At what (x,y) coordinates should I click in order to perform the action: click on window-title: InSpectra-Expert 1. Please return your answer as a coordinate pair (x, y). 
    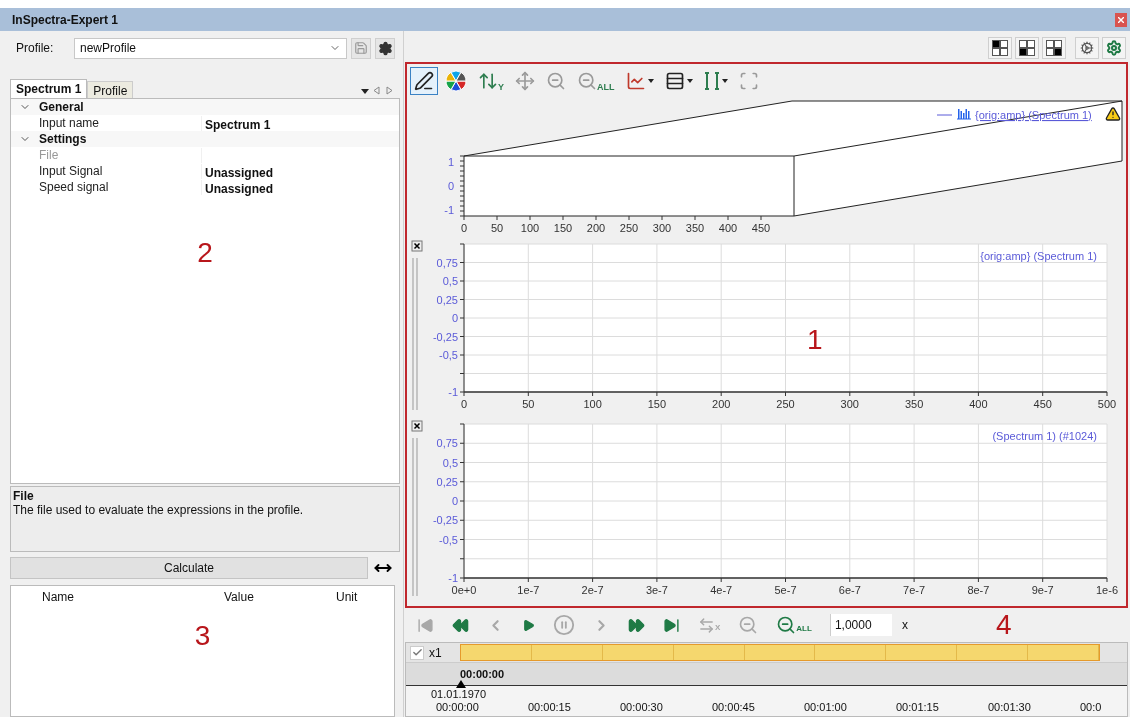
    Looking at the image, I should click on (65, 20).